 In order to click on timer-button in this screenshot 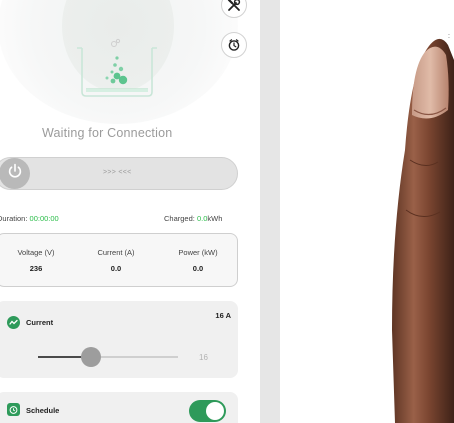, I will do `click(234, 45)`.